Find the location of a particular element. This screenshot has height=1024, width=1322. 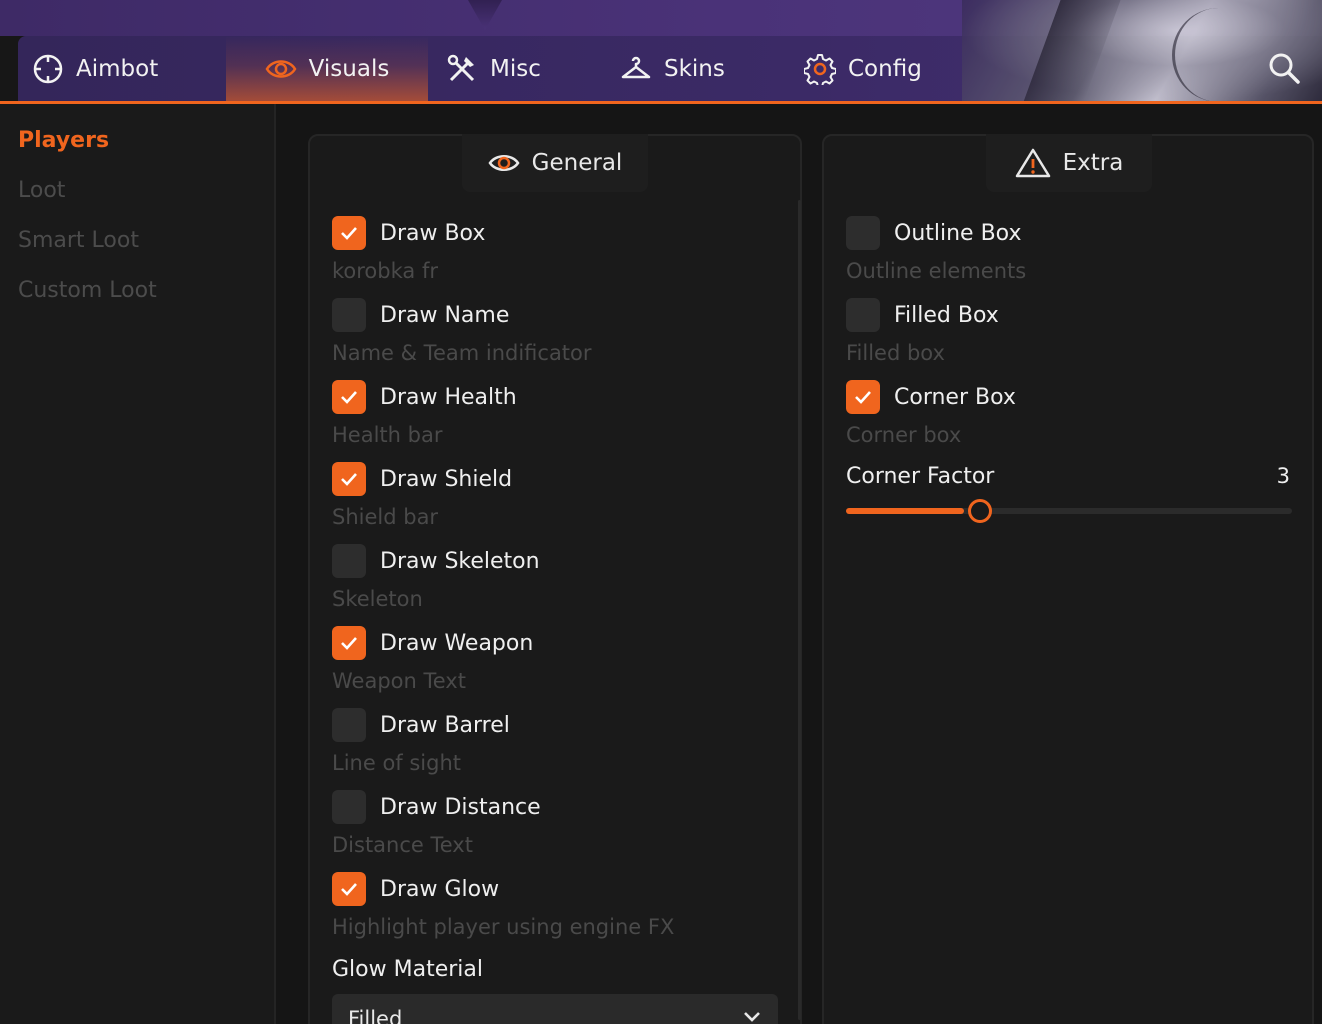

draw-shield-checkbox is located at coordinates (349, 479).